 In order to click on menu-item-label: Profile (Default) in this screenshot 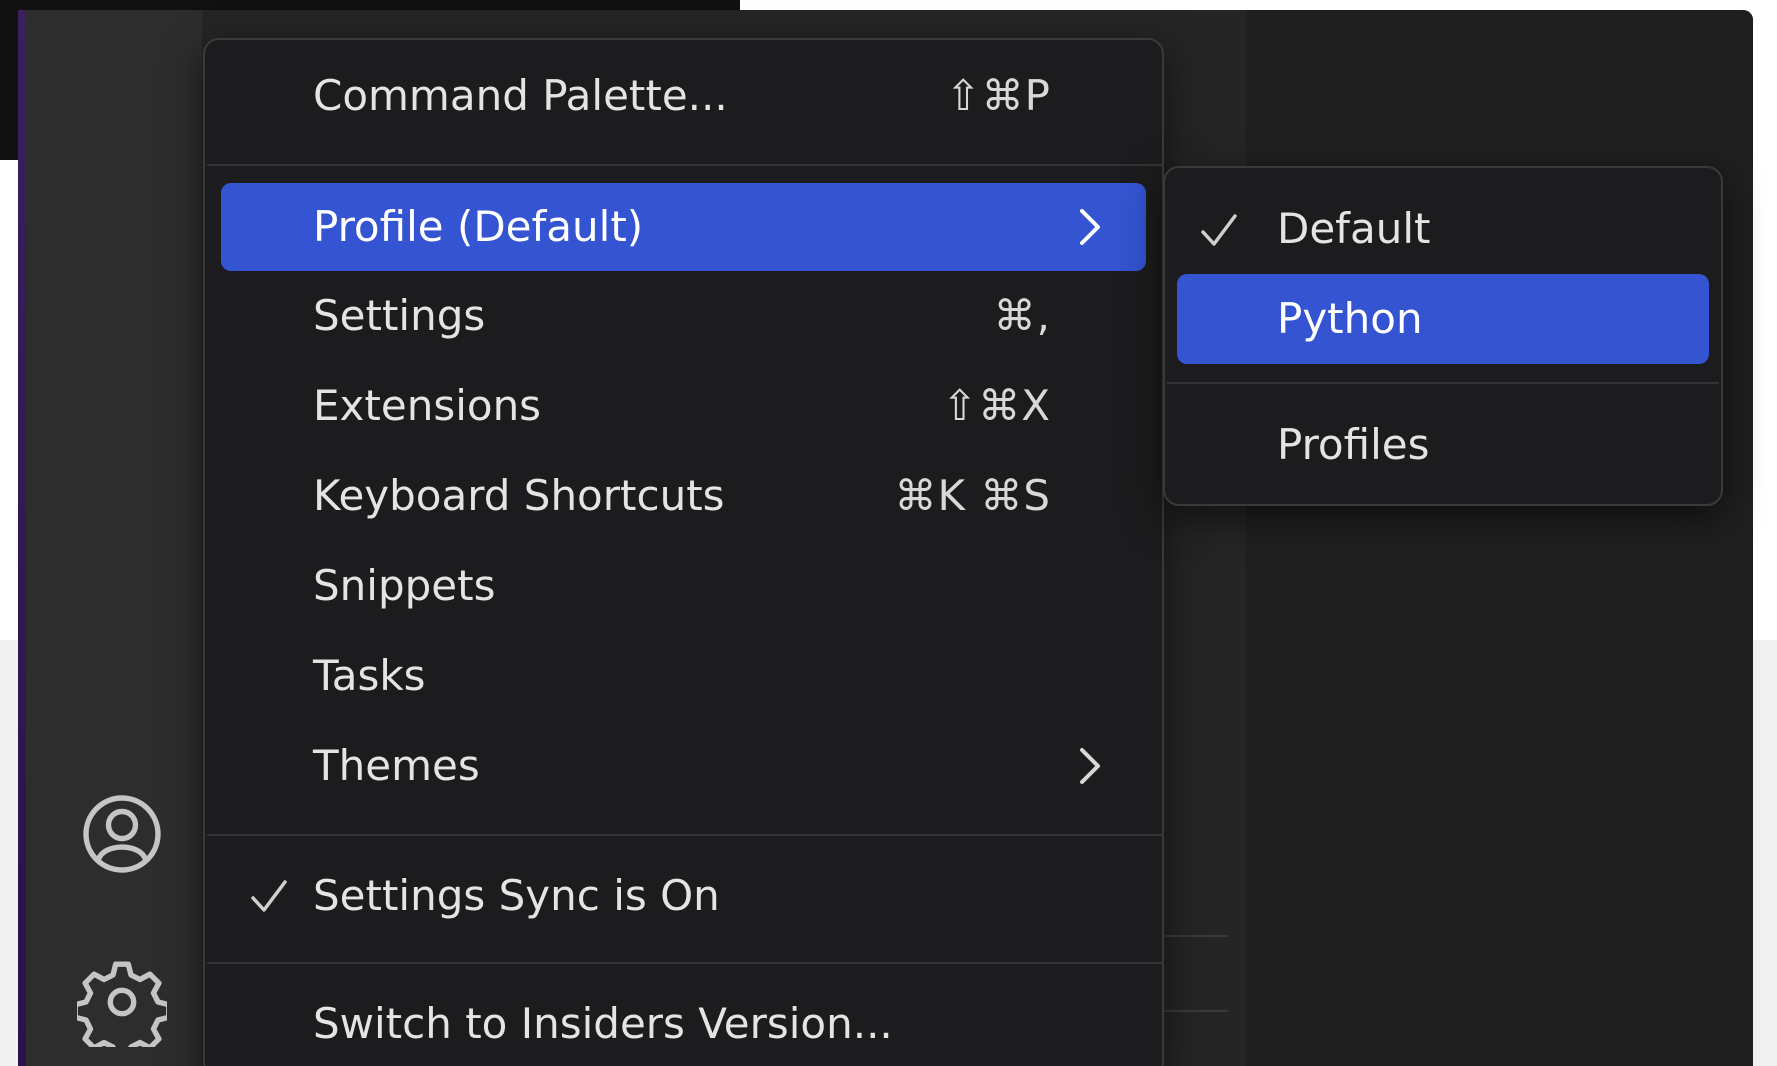, I will do `click(478, 226)`.